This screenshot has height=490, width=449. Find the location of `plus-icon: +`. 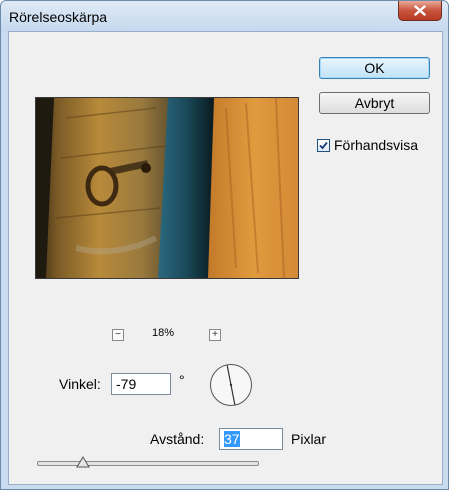

plus-icon: + is located at coordinates (215, 334).